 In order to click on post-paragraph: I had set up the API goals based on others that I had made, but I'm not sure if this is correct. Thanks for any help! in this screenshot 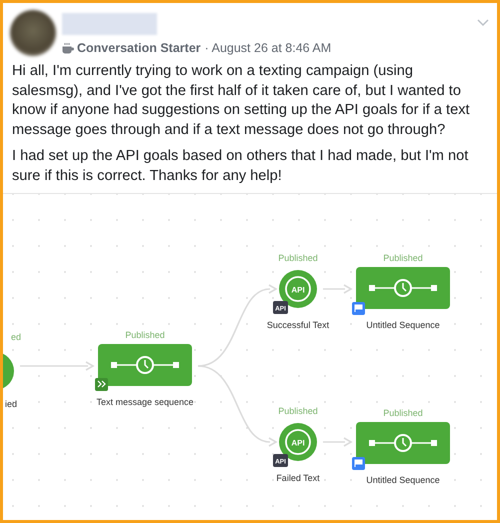, I will do `click(241, 166)`.